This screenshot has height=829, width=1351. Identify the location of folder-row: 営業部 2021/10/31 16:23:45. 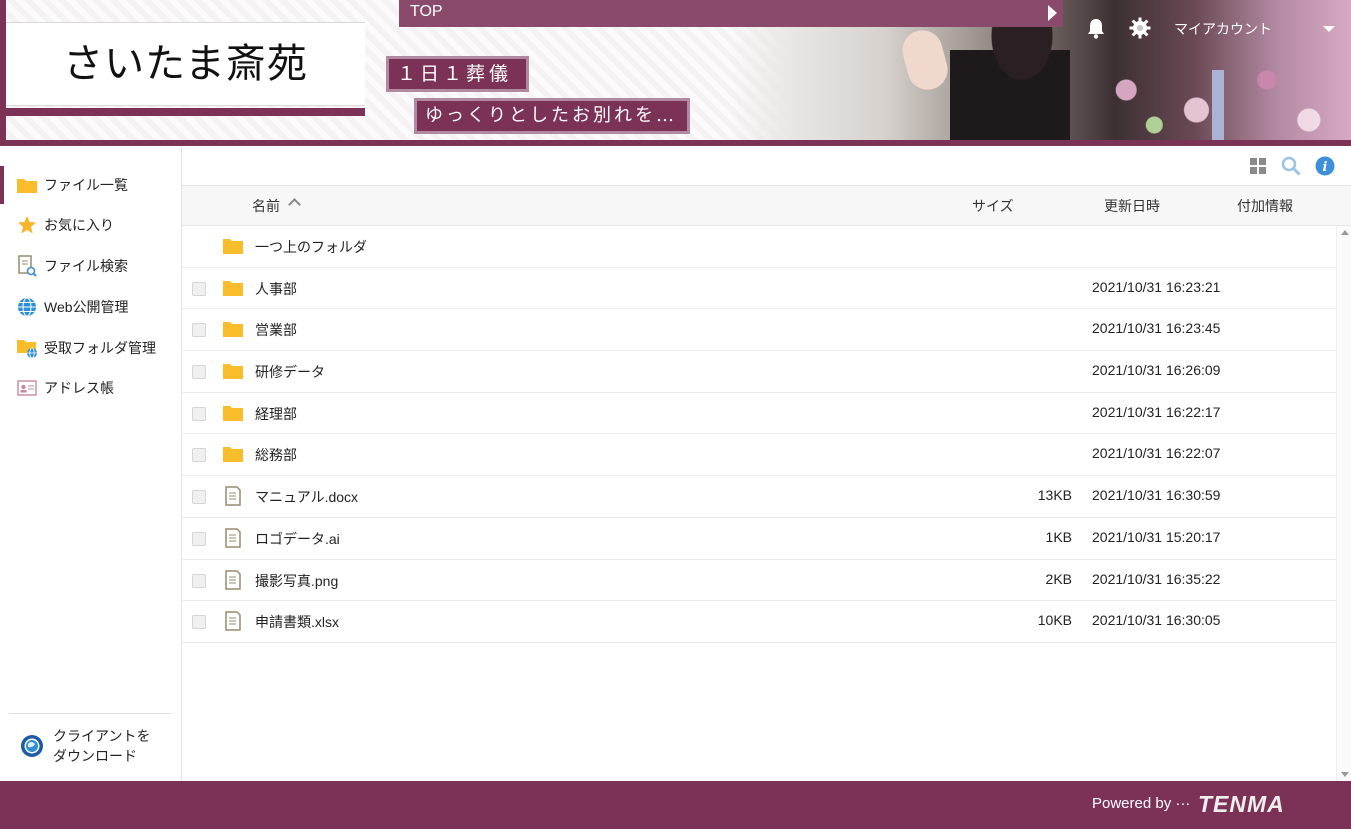
(759, 330).